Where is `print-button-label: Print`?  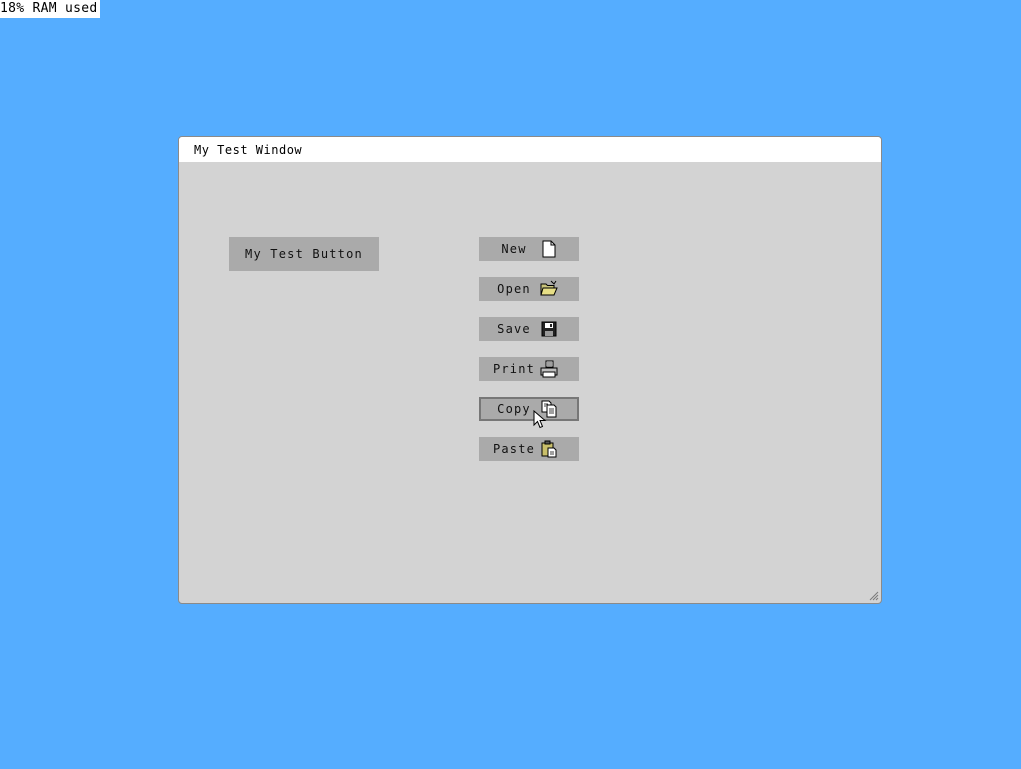
print-button-label: Print is located at coordinates (514, 369).